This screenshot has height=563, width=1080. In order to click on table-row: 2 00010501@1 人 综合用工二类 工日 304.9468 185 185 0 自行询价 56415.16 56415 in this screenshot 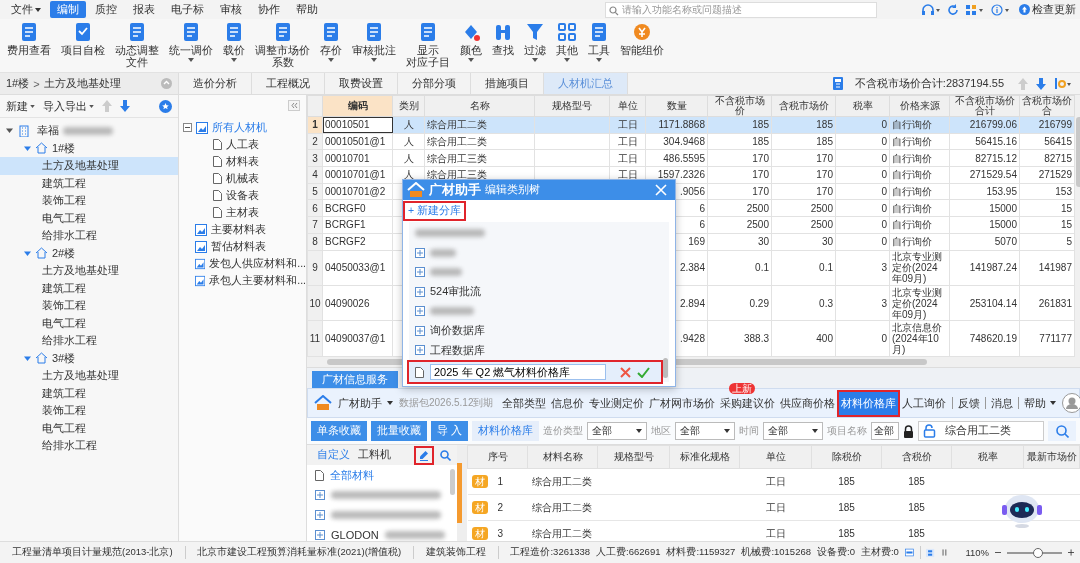, I will do `click(691, 141)`.